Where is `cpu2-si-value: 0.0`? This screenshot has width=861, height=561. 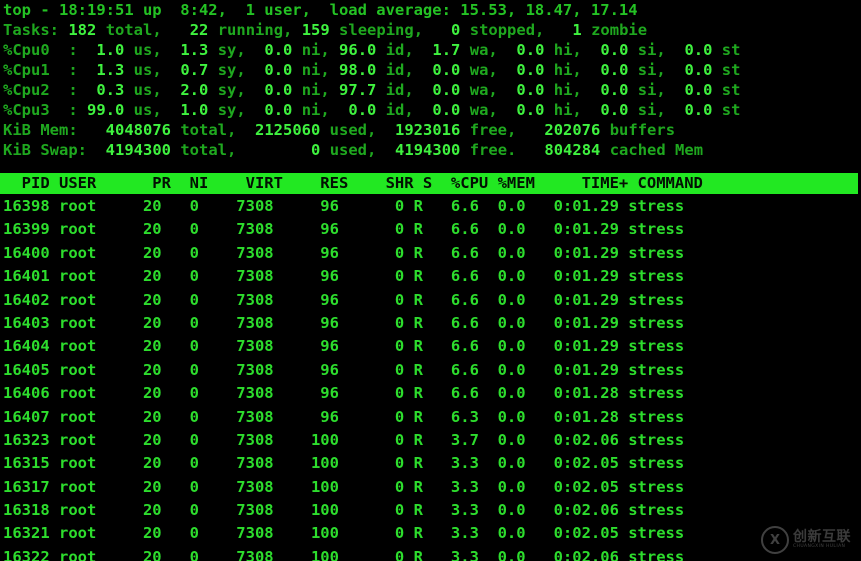
cpu2-si-value: 0.0 is located at coordinates (614, 90).